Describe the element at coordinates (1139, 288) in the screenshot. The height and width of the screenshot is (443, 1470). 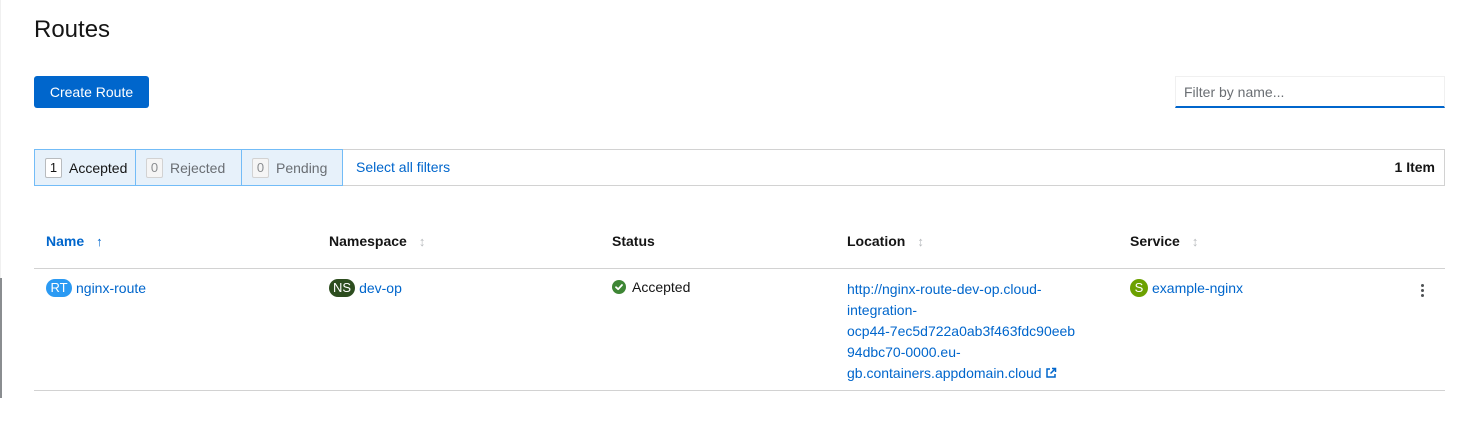
I see `s-badge: S` at that location.